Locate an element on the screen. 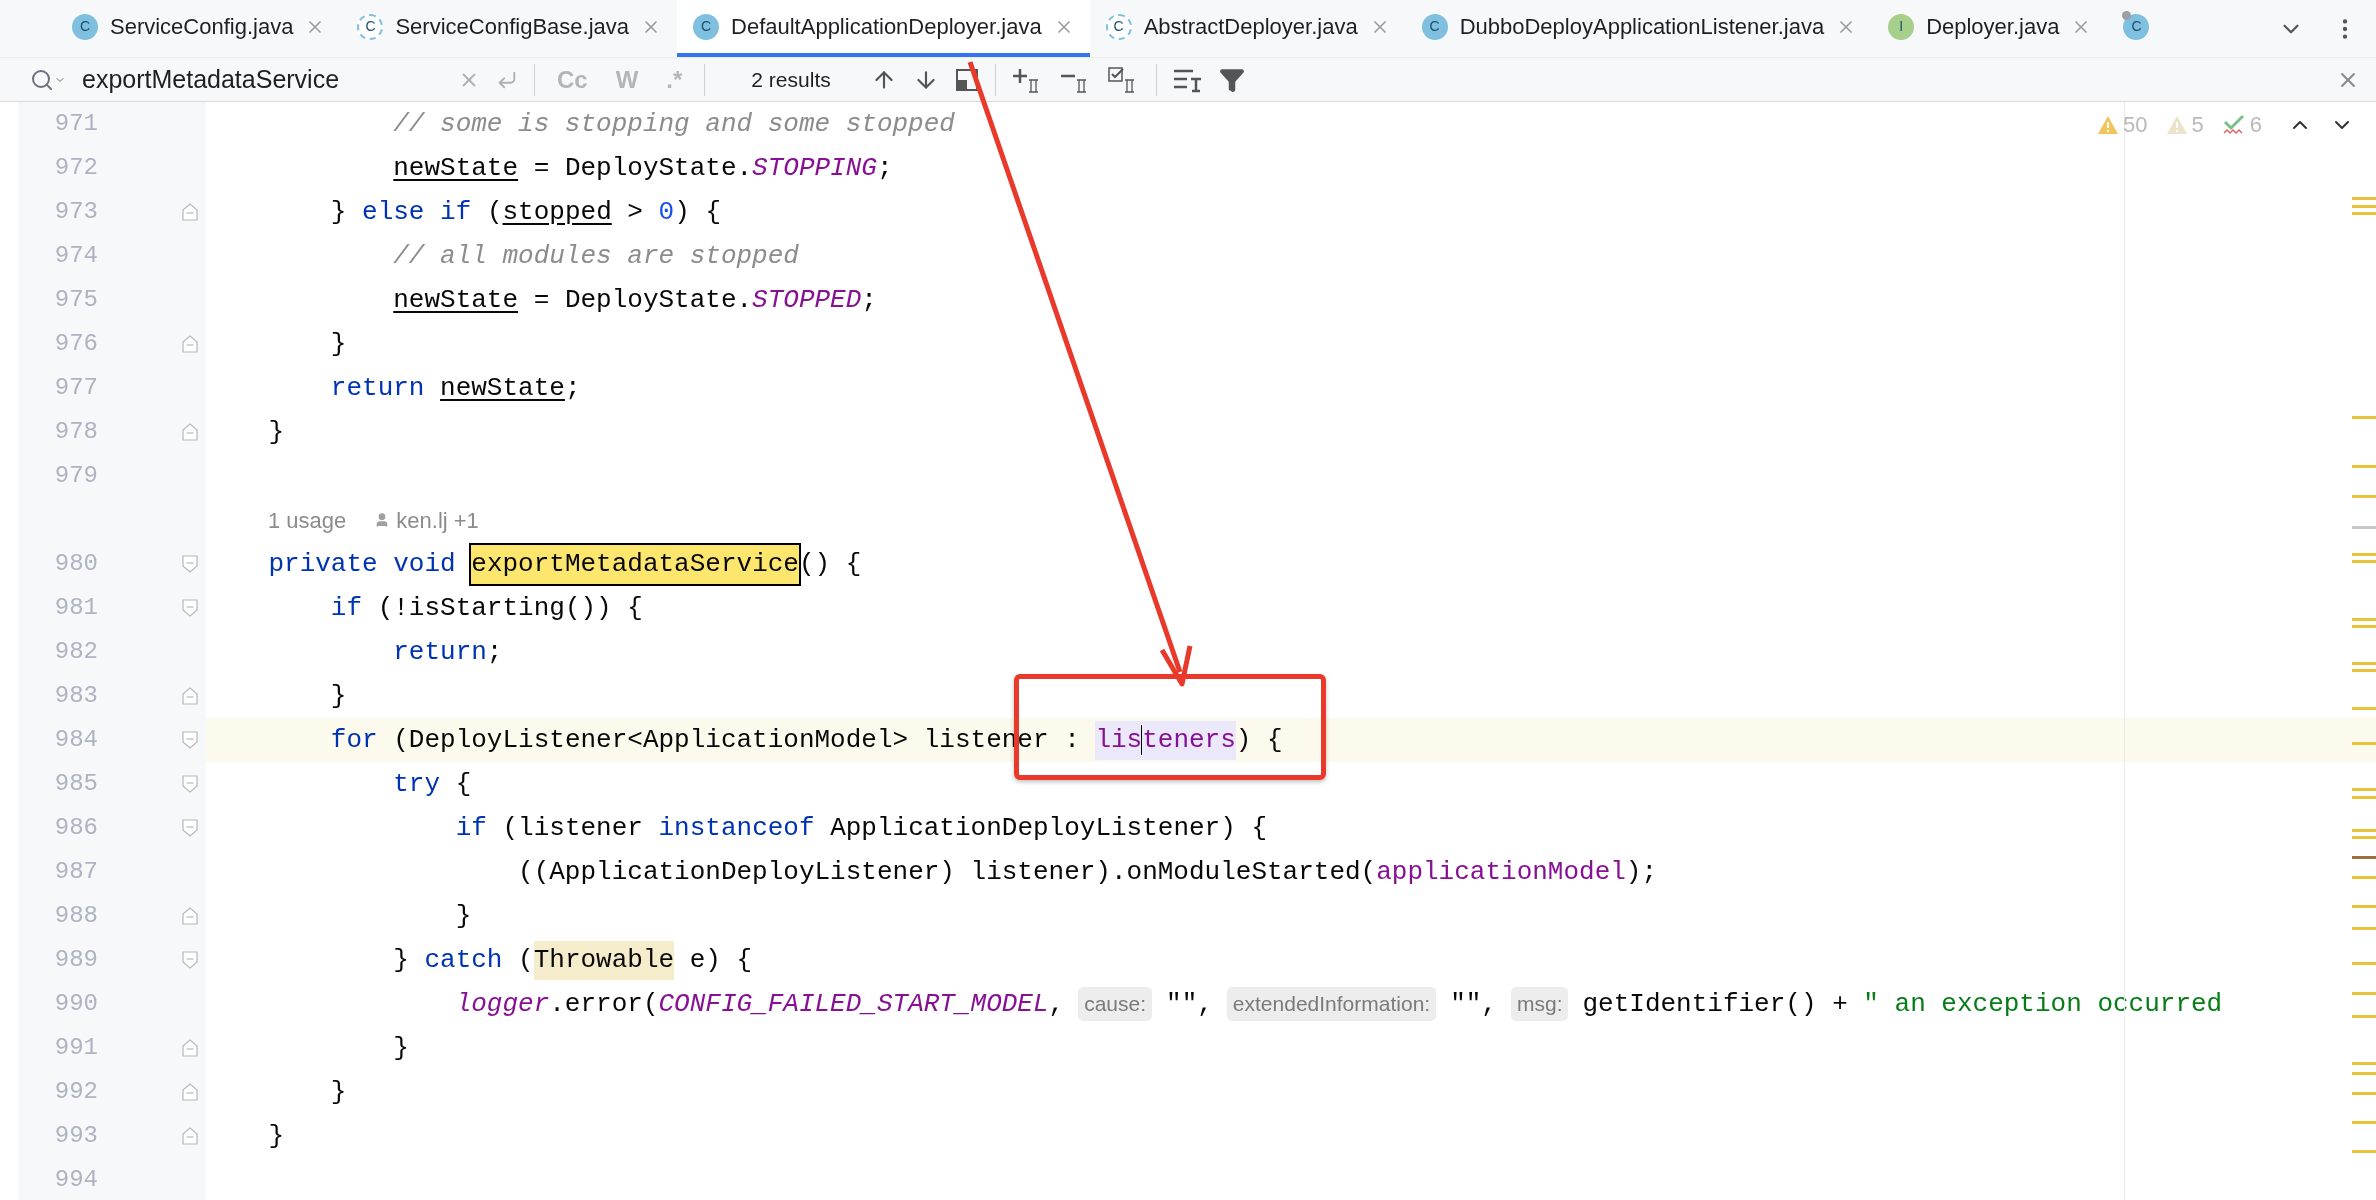 Image resolution: width=2376 pixels, height=1200 pixels. code-token: logger is located at coordinates (502, 1004).